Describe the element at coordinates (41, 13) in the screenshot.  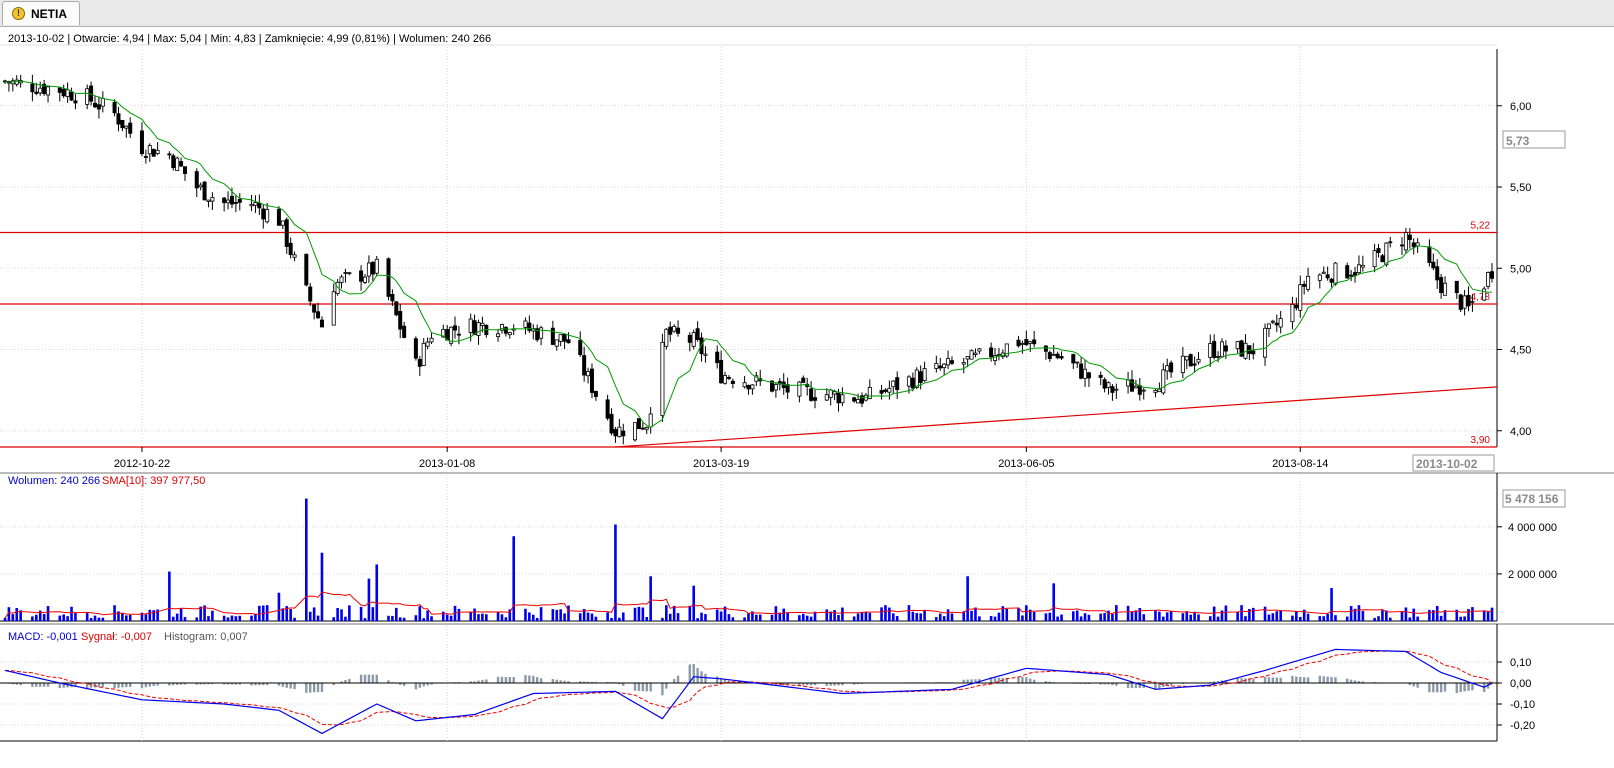
I see `tab-netia: ! NETIA` at that location.